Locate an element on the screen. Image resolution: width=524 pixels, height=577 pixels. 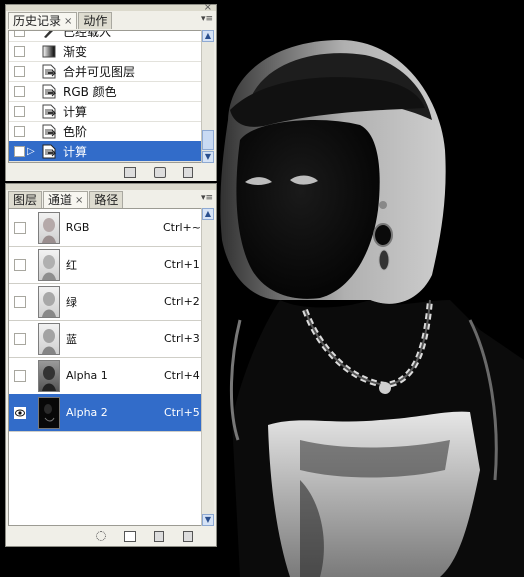
tab-layers: 图层 is located at coordinates (25, 199).